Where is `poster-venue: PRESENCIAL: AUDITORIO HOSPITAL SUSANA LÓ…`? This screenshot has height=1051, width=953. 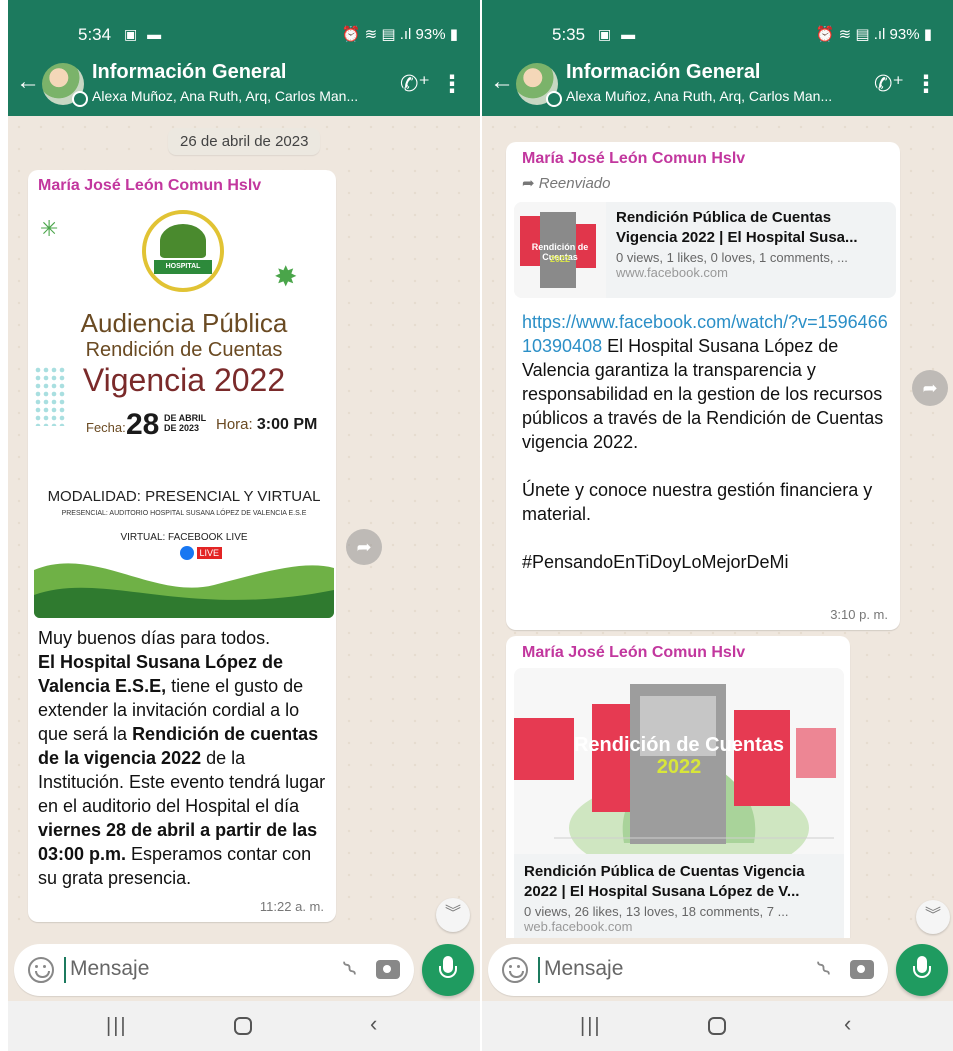 poster-venue: PRESENCIAL: AUDITORIO HOSPITAL SUSANA LÓ… is located at coordinates (184, 513).